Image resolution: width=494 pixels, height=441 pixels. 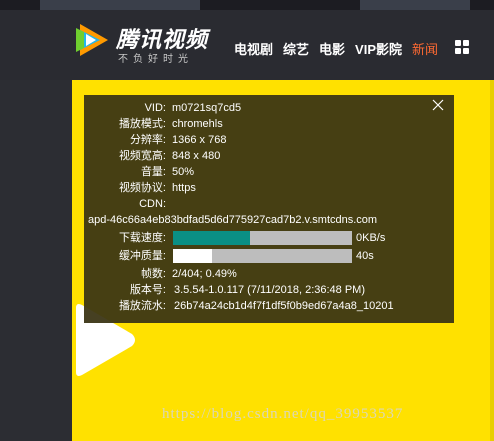 I want to click on stat-label: 播放模式:, so click(x=142, y=124).